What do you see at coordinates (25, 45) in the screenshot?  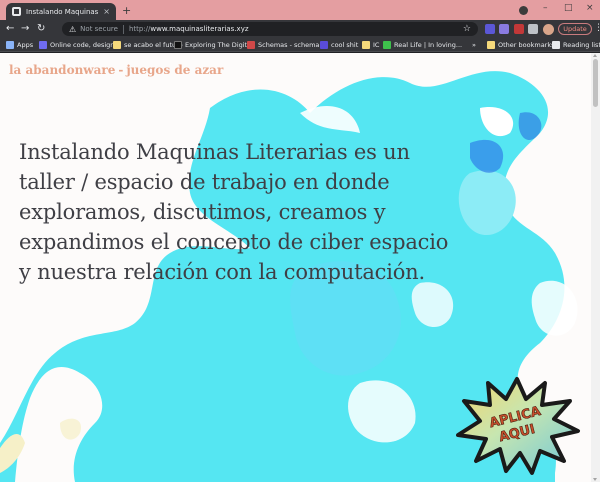 I see `bookmark-label: Apps` at bounding box center [25, 45].